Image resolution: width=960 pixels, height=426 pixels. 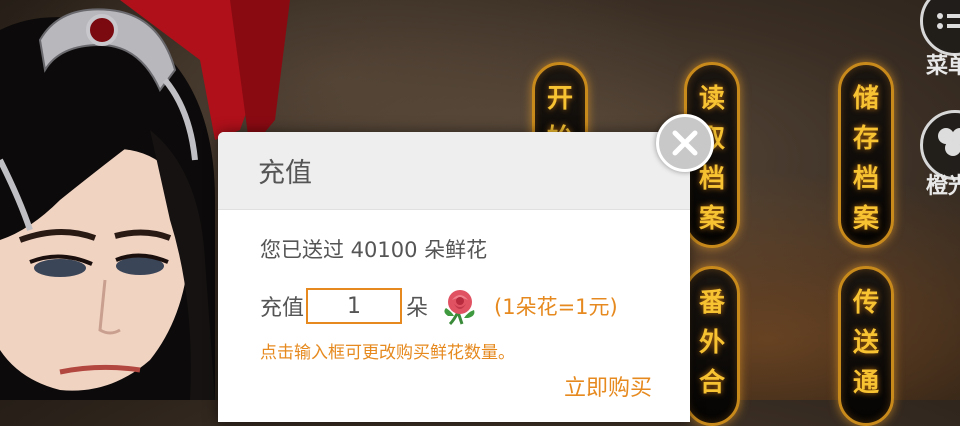 I want to click on menu-button-save: 储 存 档 案, so click(x=866, y=155).